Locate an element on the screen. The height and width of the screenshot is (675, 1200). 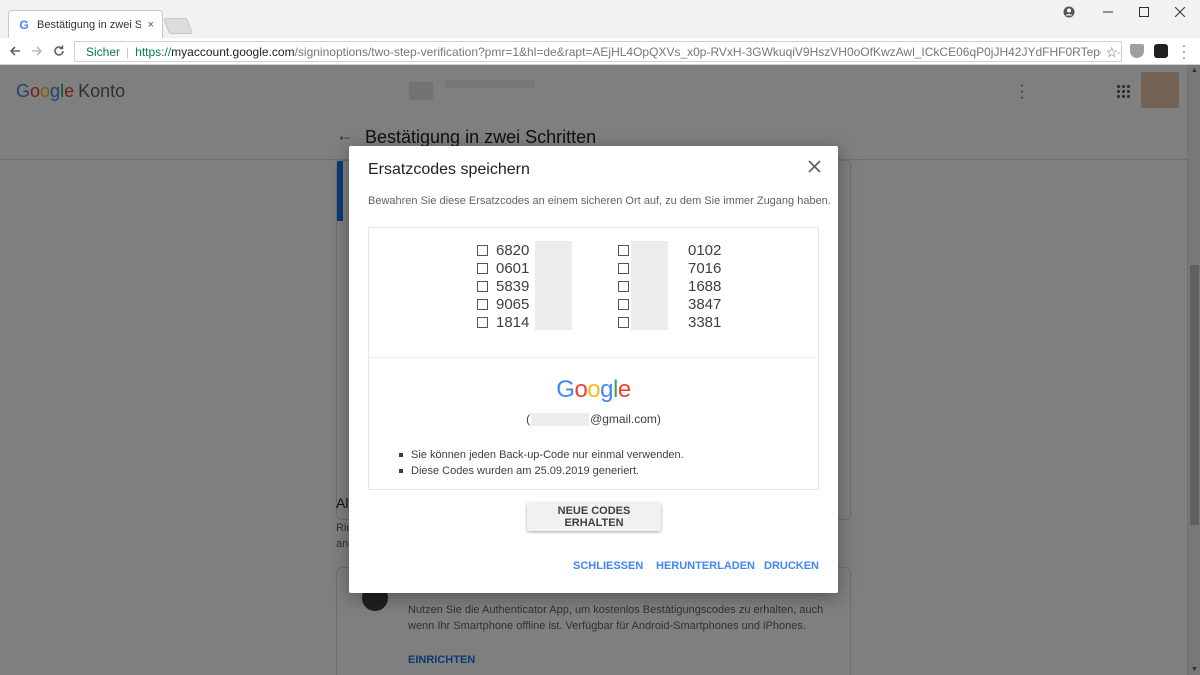
account-email: (@gmail.com) is located at coordinates (593, 419).